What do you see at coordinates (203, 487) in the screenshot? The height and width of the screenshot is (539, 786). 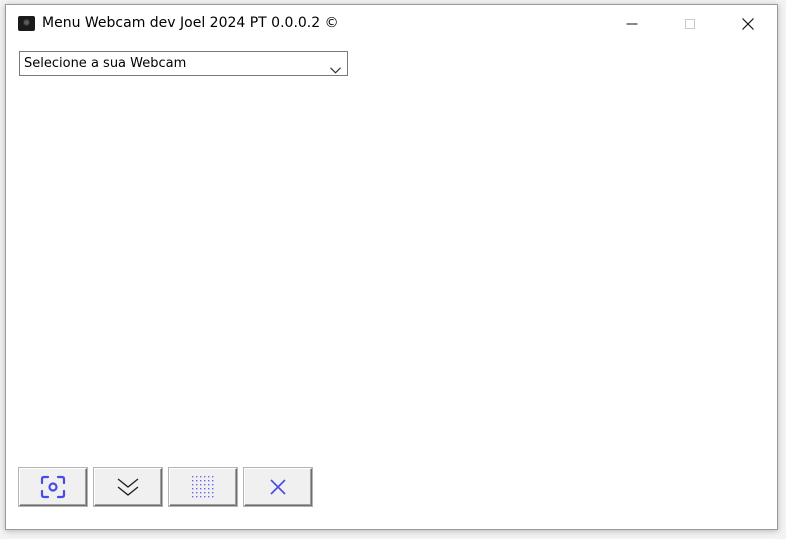 I see `grid-button` at bounding box center [203, 487].